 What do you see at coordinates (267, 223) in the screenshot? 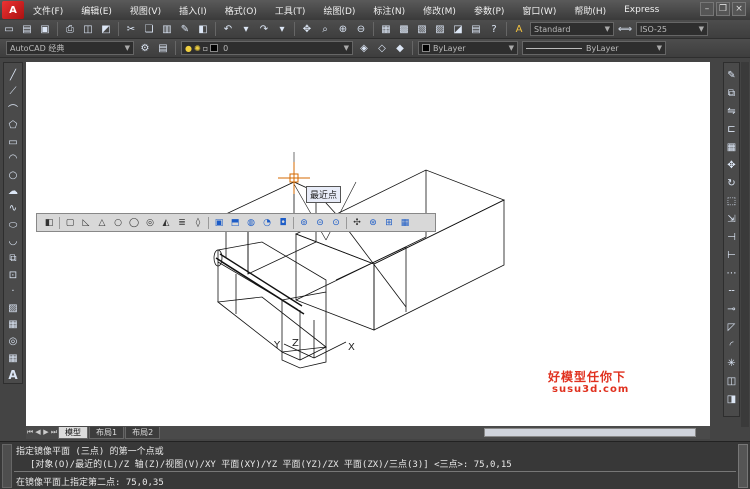
I see `revolve-icon: ◔` at bounding box center [267, 223].